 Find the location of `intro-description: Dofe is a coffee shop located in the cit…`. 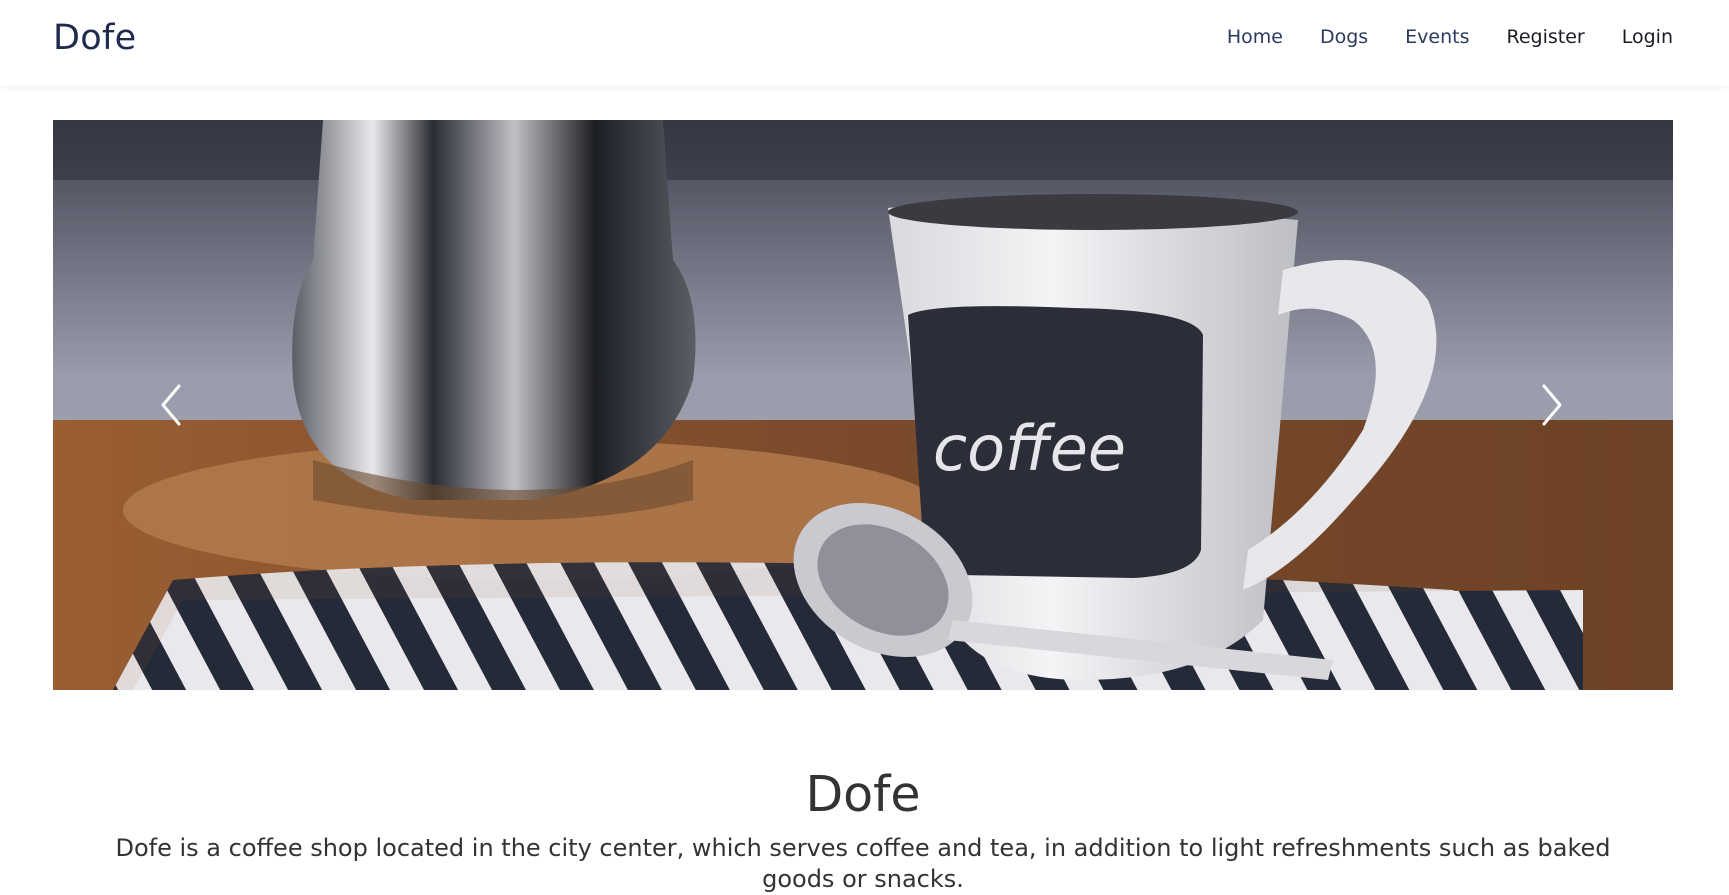

intro-description: Dofe is a coffee shop located in the cit… is located at coordinates (863, 863).